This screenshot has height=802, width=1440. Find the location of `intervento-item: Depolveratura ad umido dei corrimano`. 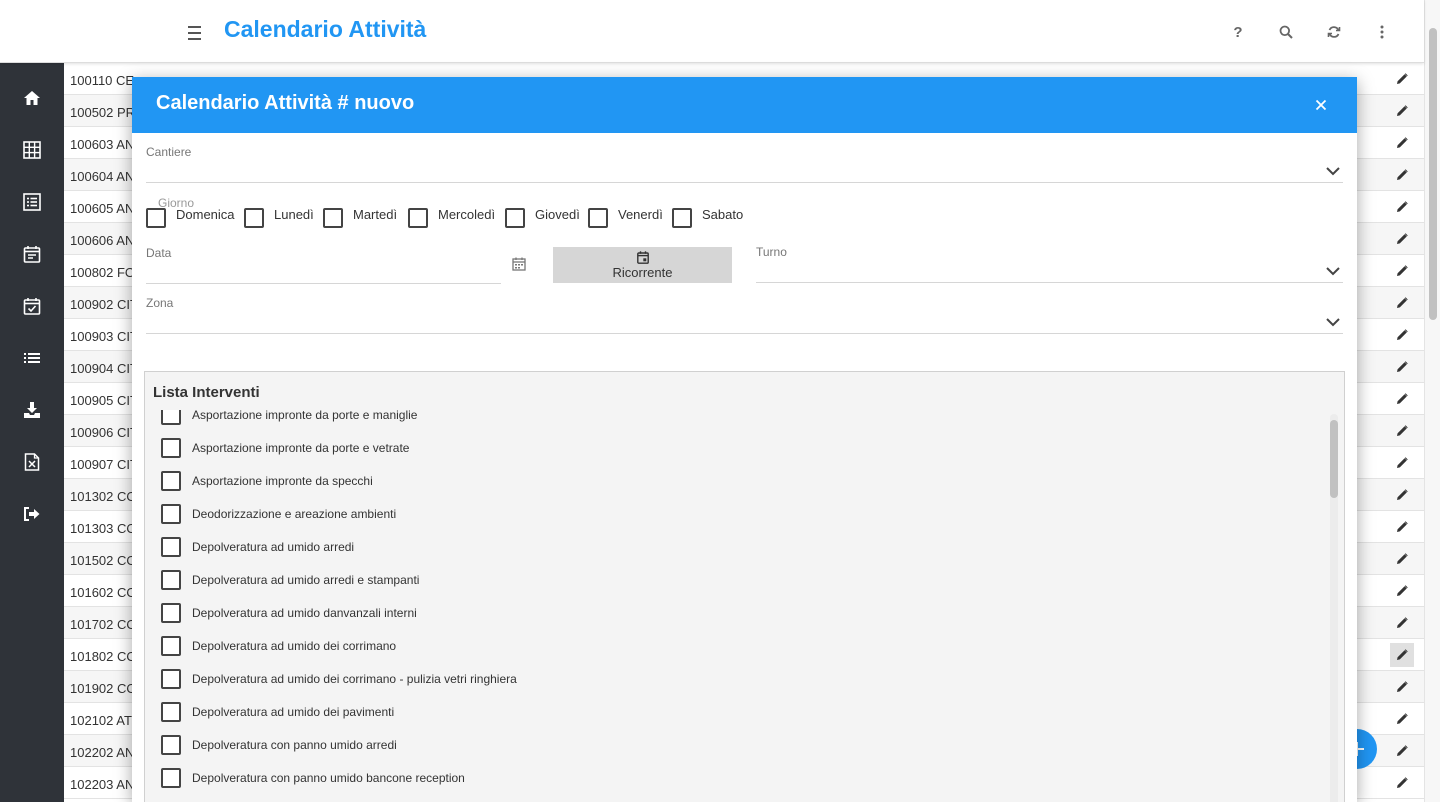

intervento-item: Depolveratura ad umido dei corrimano is located at coordinates (278, 646).